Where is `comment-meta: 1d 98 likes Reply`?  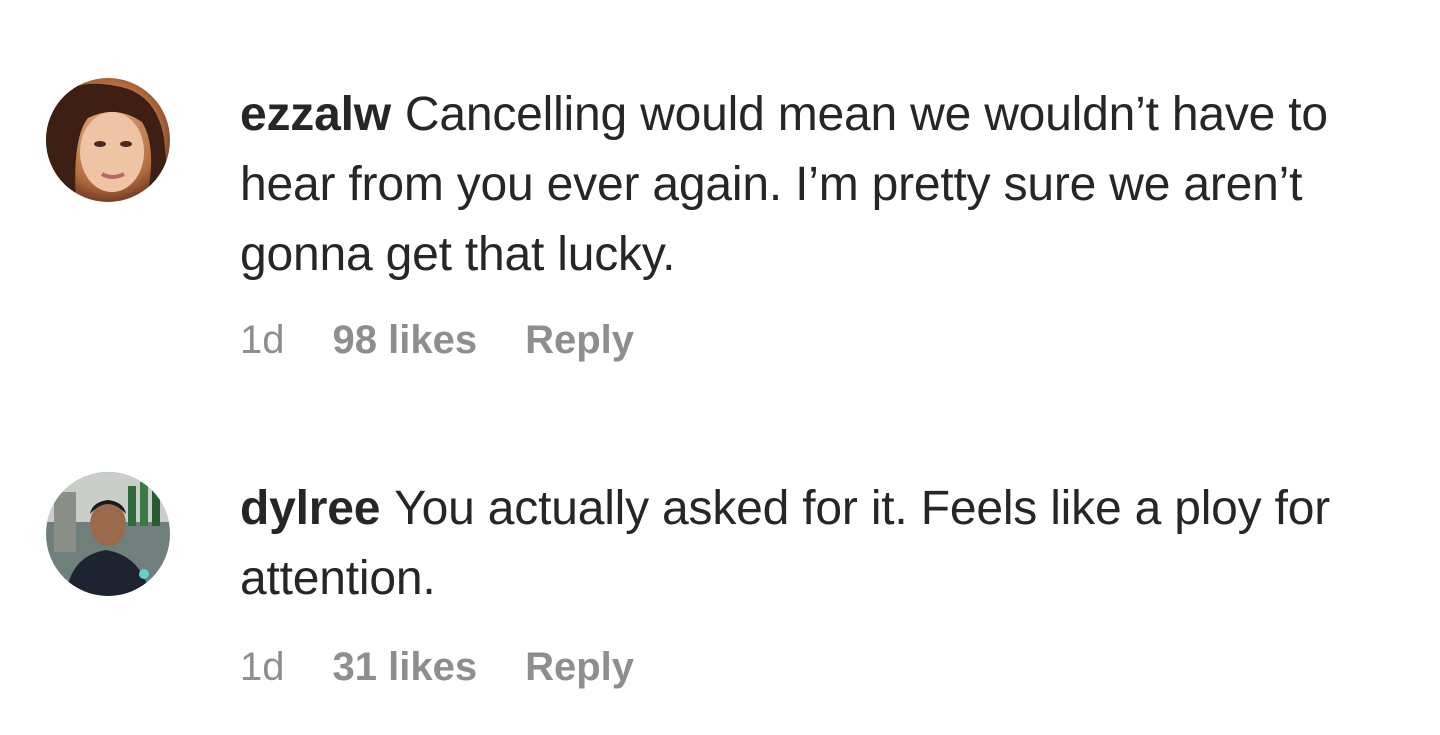 comment-meta: 1d 98 likes Reply is located at coordinates (800, 340).